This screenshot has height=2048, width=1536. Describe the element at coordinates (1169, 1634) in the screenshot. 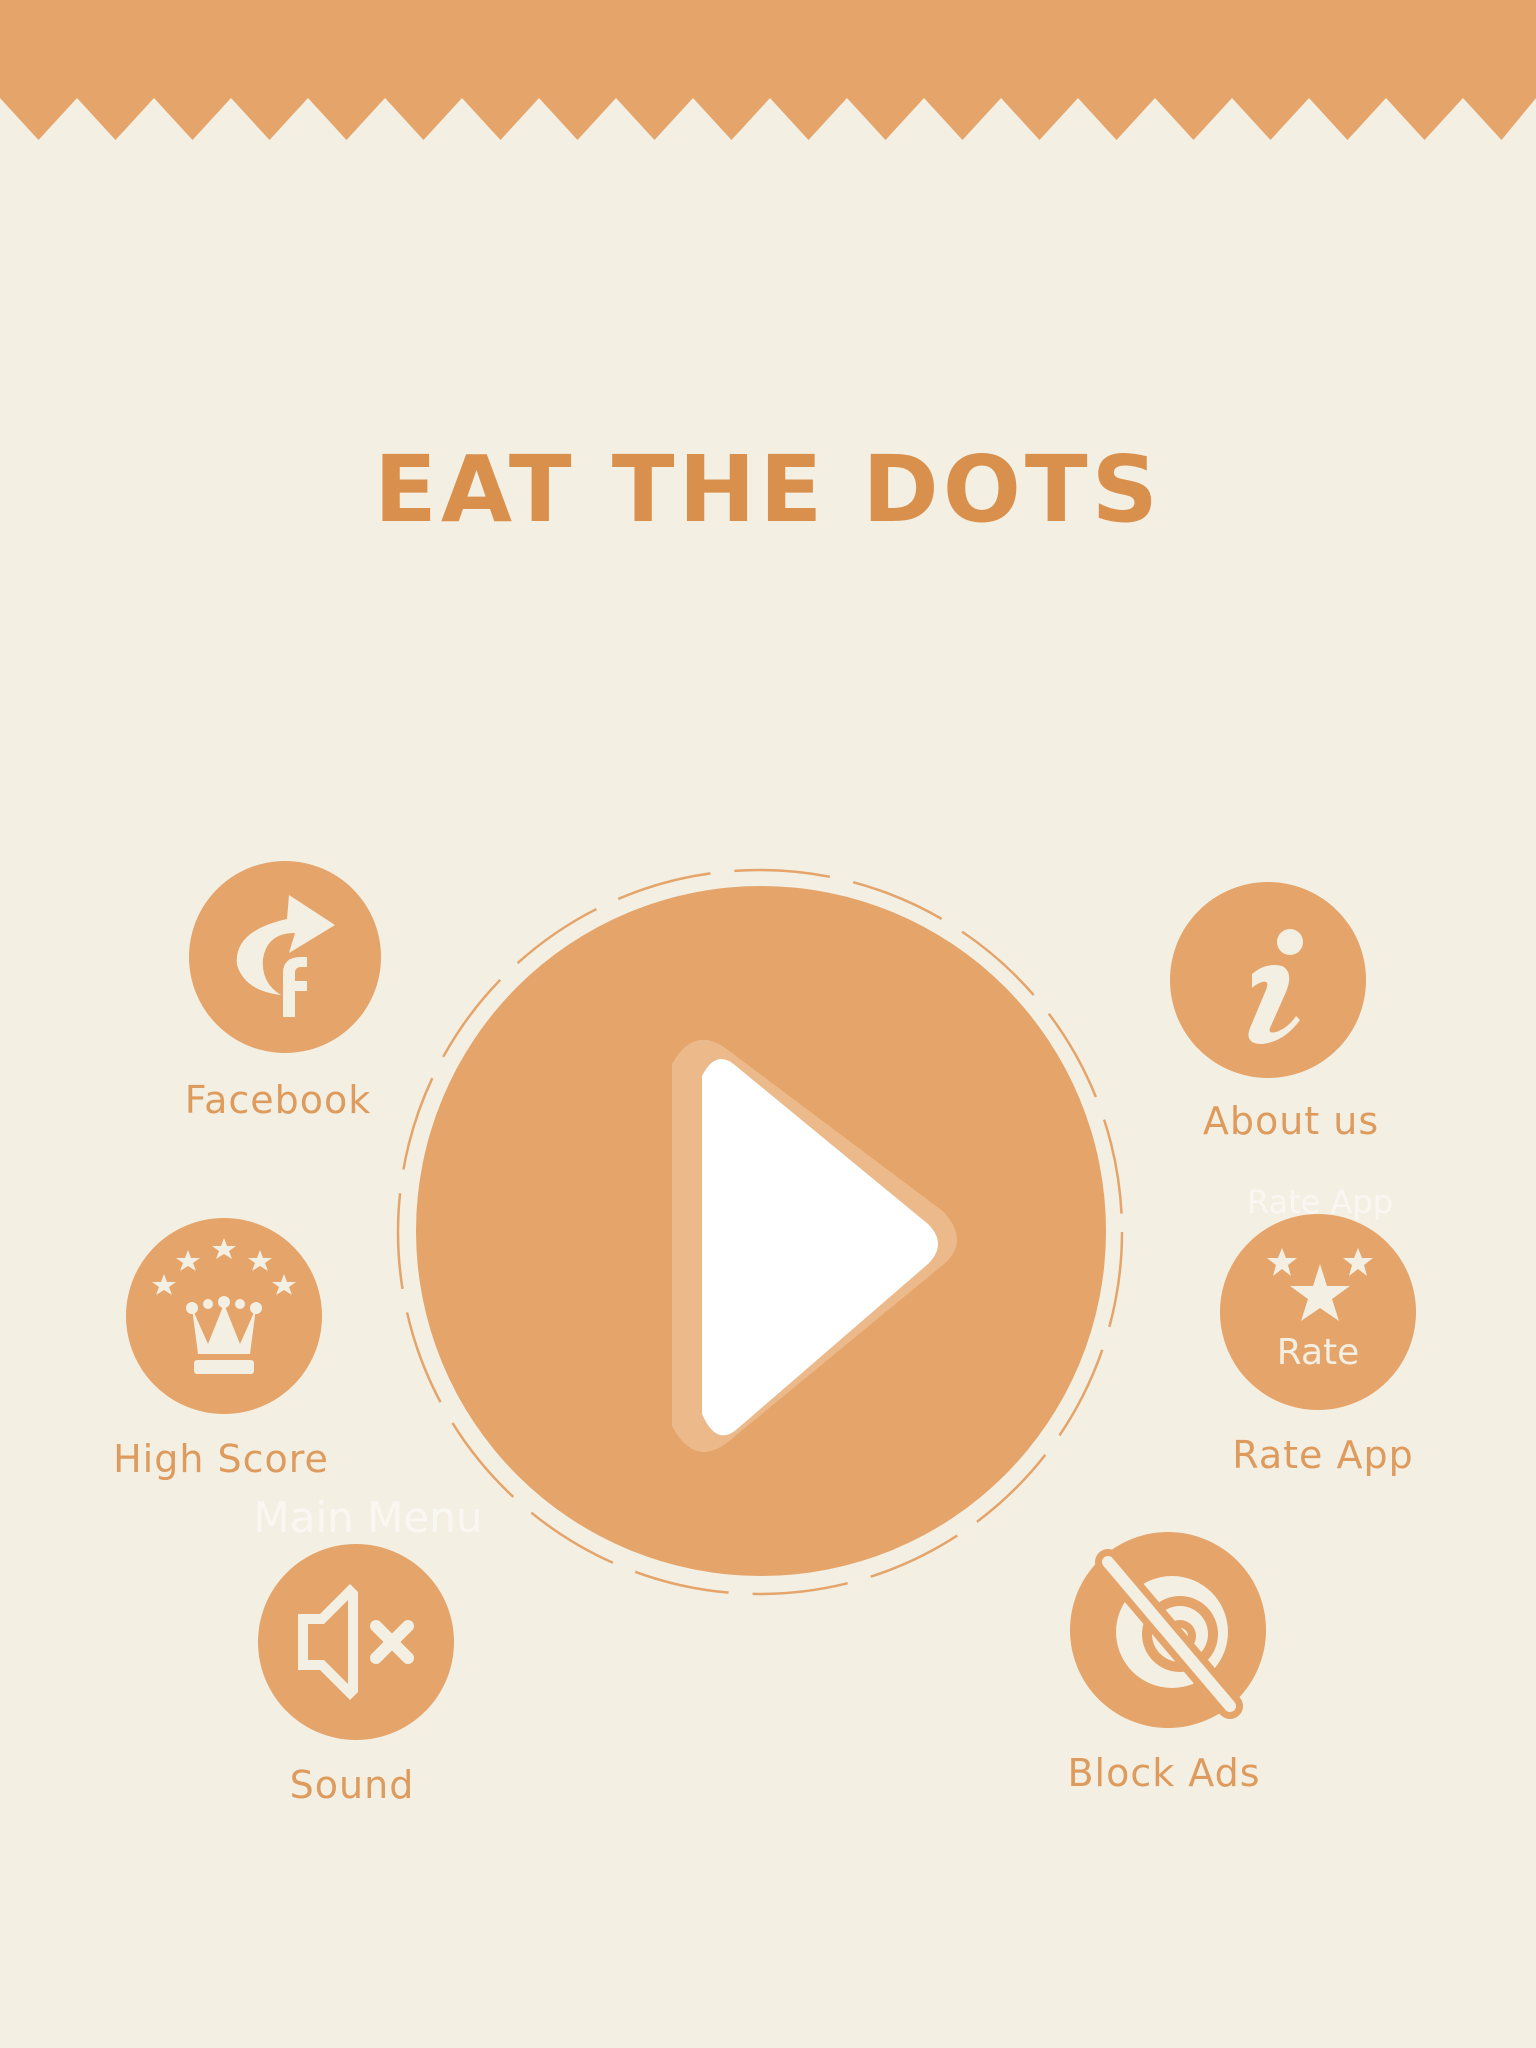

I see `no-ads-icon` at that location.